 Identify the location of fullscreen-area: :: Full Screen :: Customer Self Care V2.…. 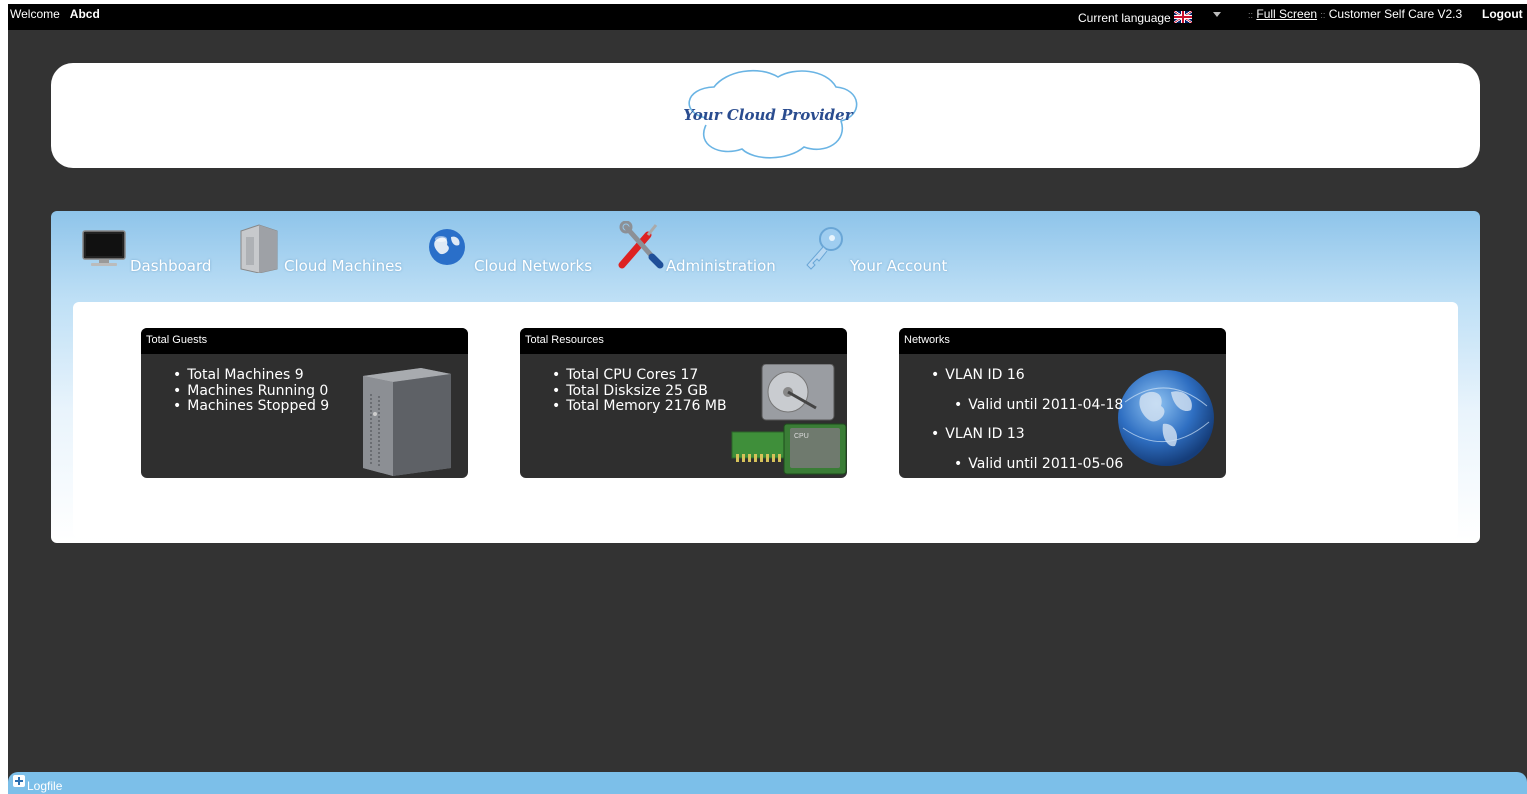
(1355, 14).